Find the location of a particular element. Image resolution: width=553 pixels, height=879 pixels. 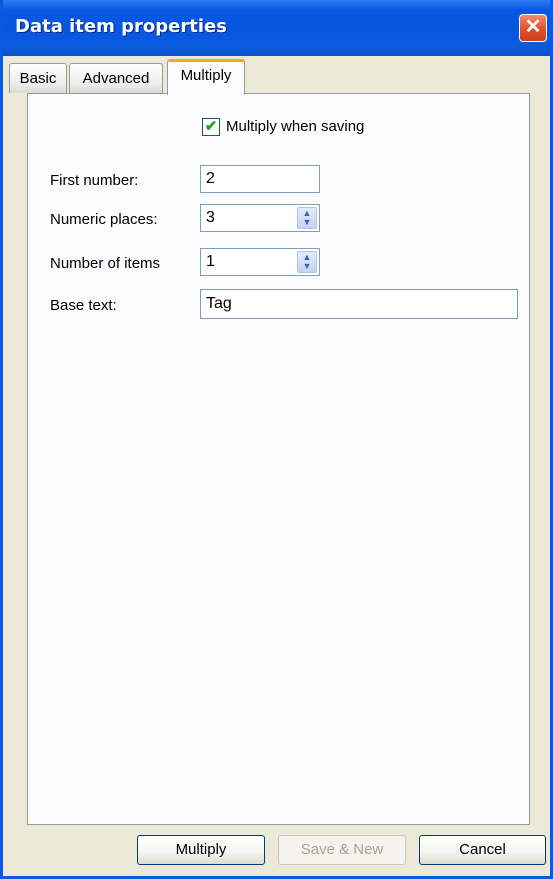

cancel-button: Cancel is located at coordinates (482, 850).